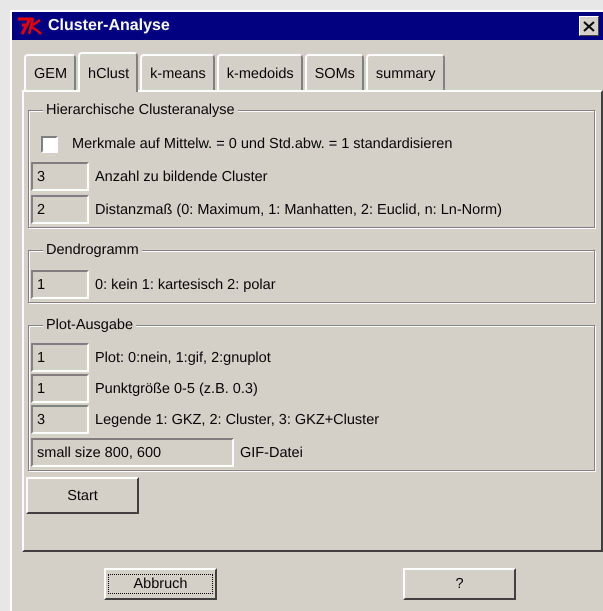 The image size is (603, 611). I want to click on field-label: Plot: 0:nein, 1:gif, 2:gnuplot, so click(183, 358).